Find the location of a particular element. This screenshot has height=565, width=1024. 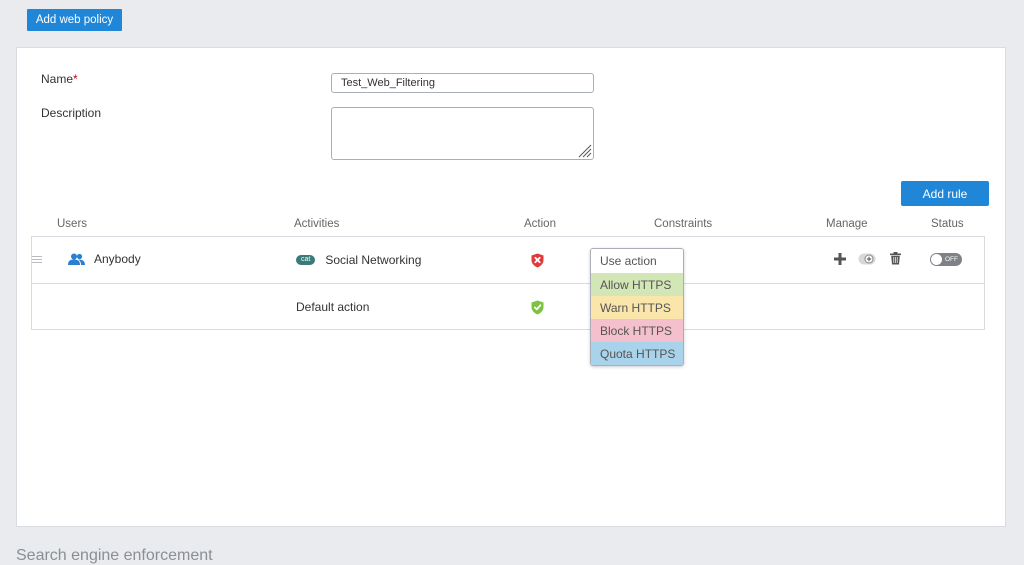

shield-check-icon is located at coordinates (537, 307).